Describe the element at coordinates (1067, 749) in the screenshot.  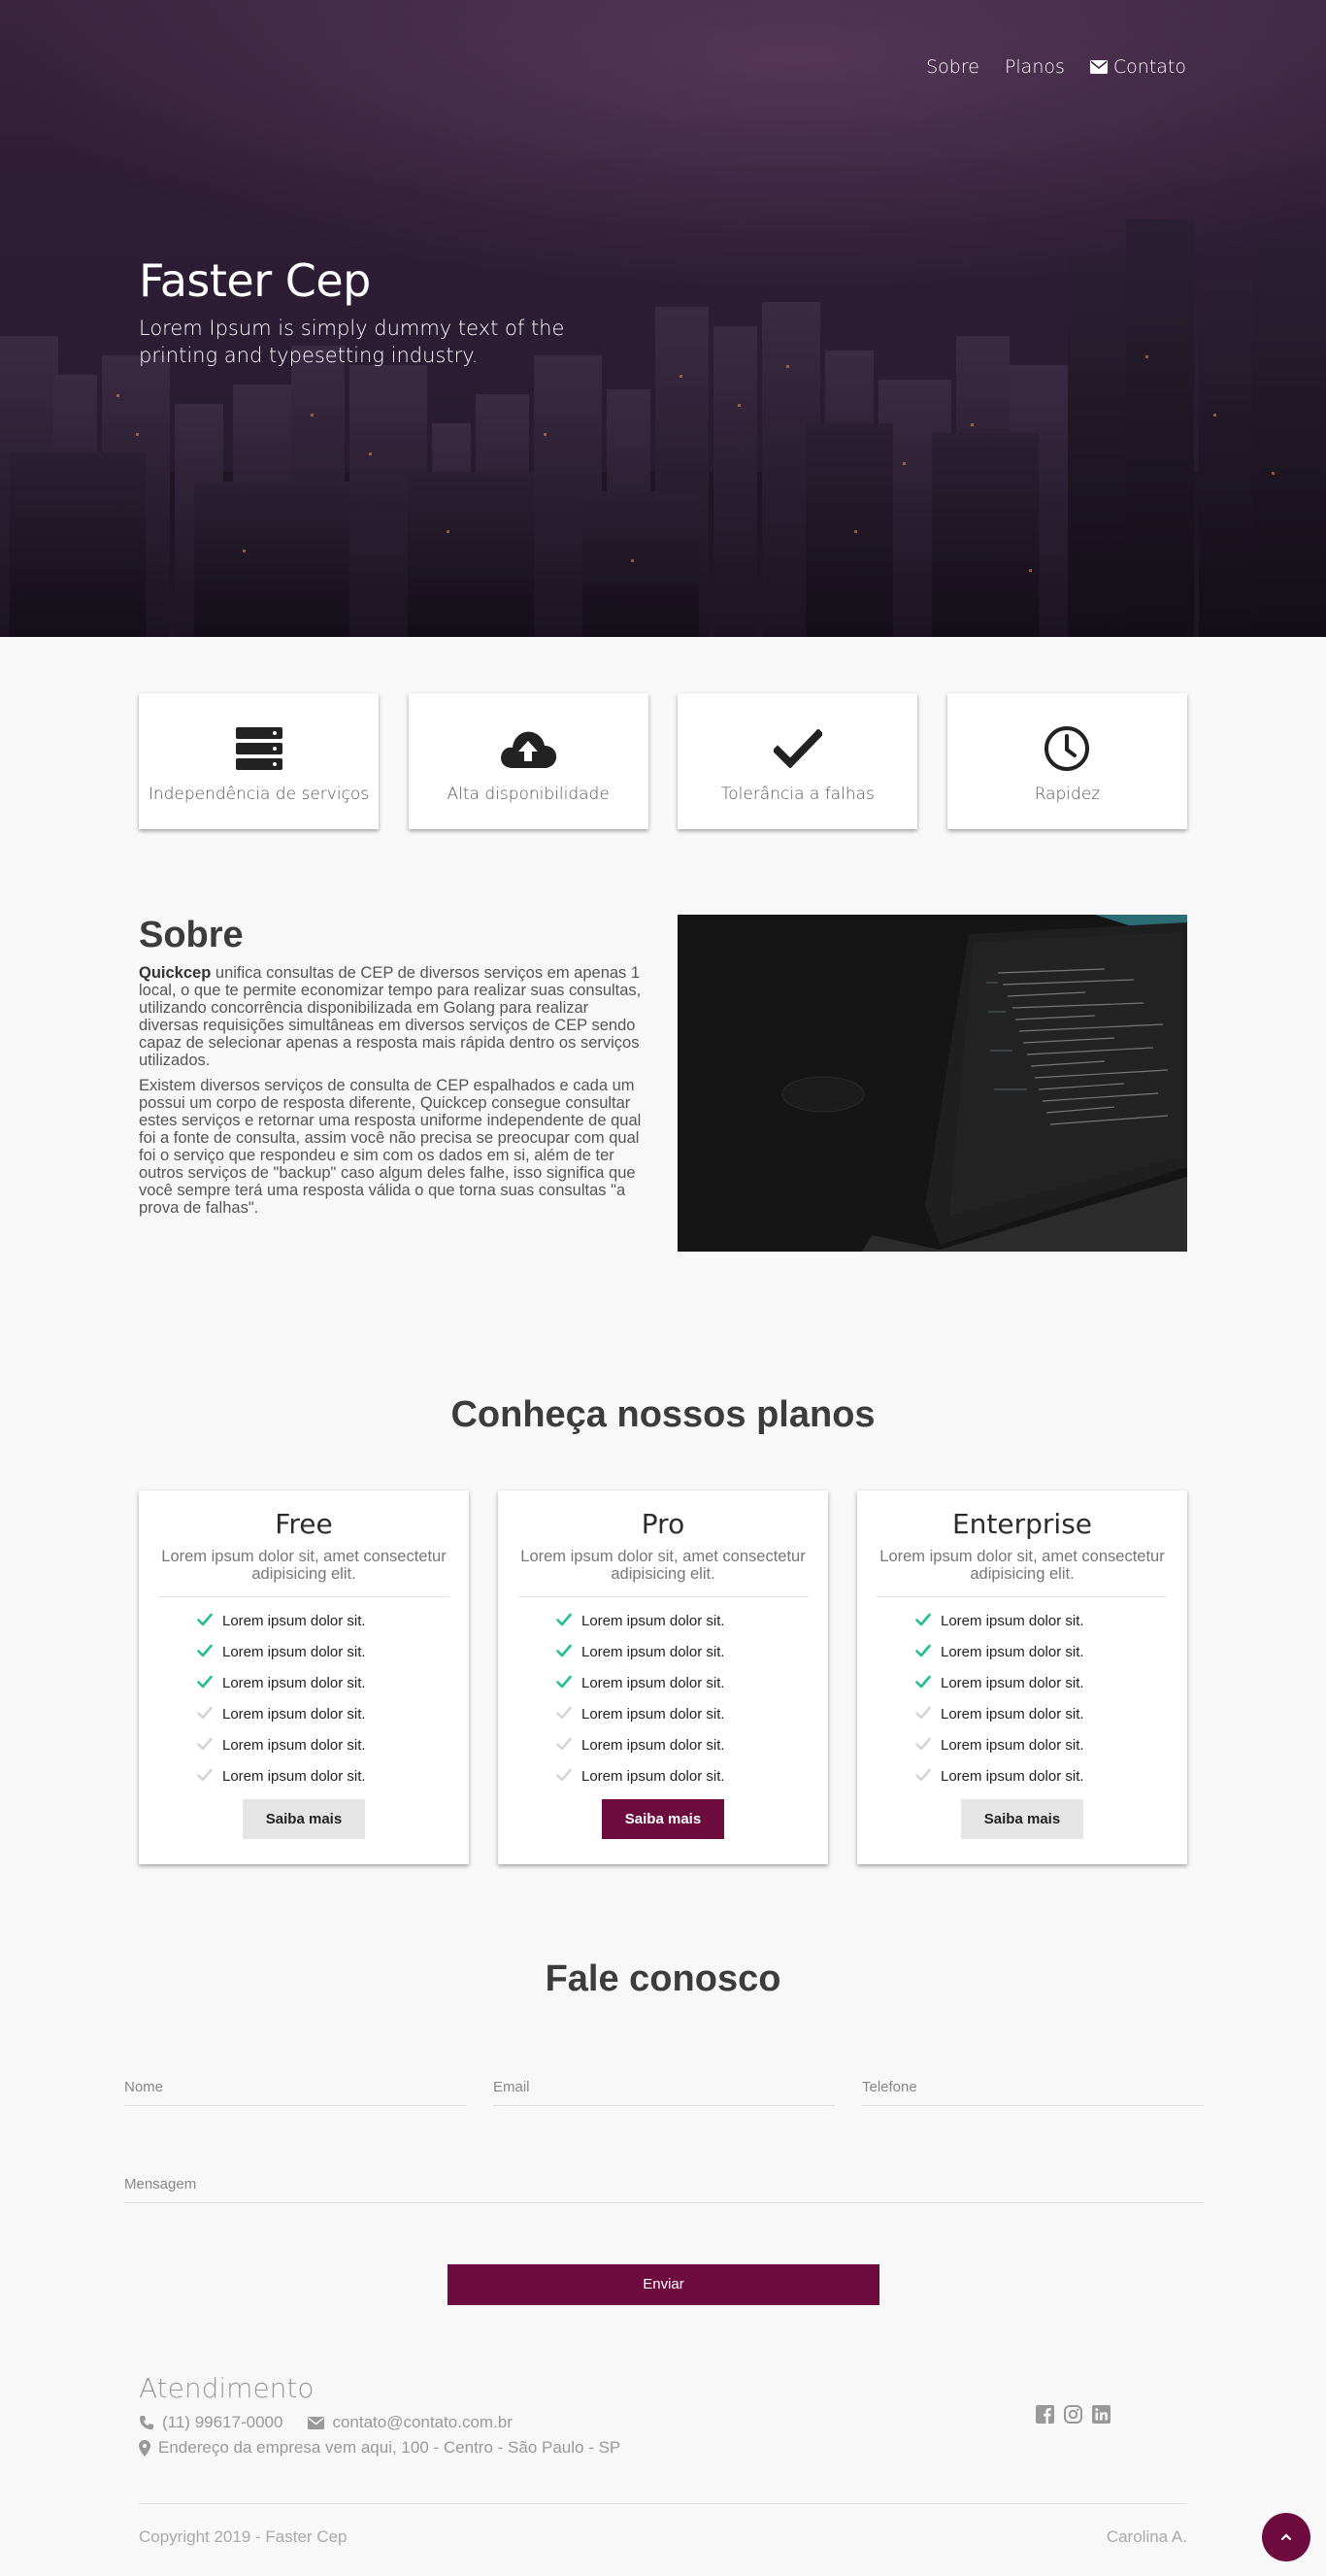
I see `clock-icon` at that location.